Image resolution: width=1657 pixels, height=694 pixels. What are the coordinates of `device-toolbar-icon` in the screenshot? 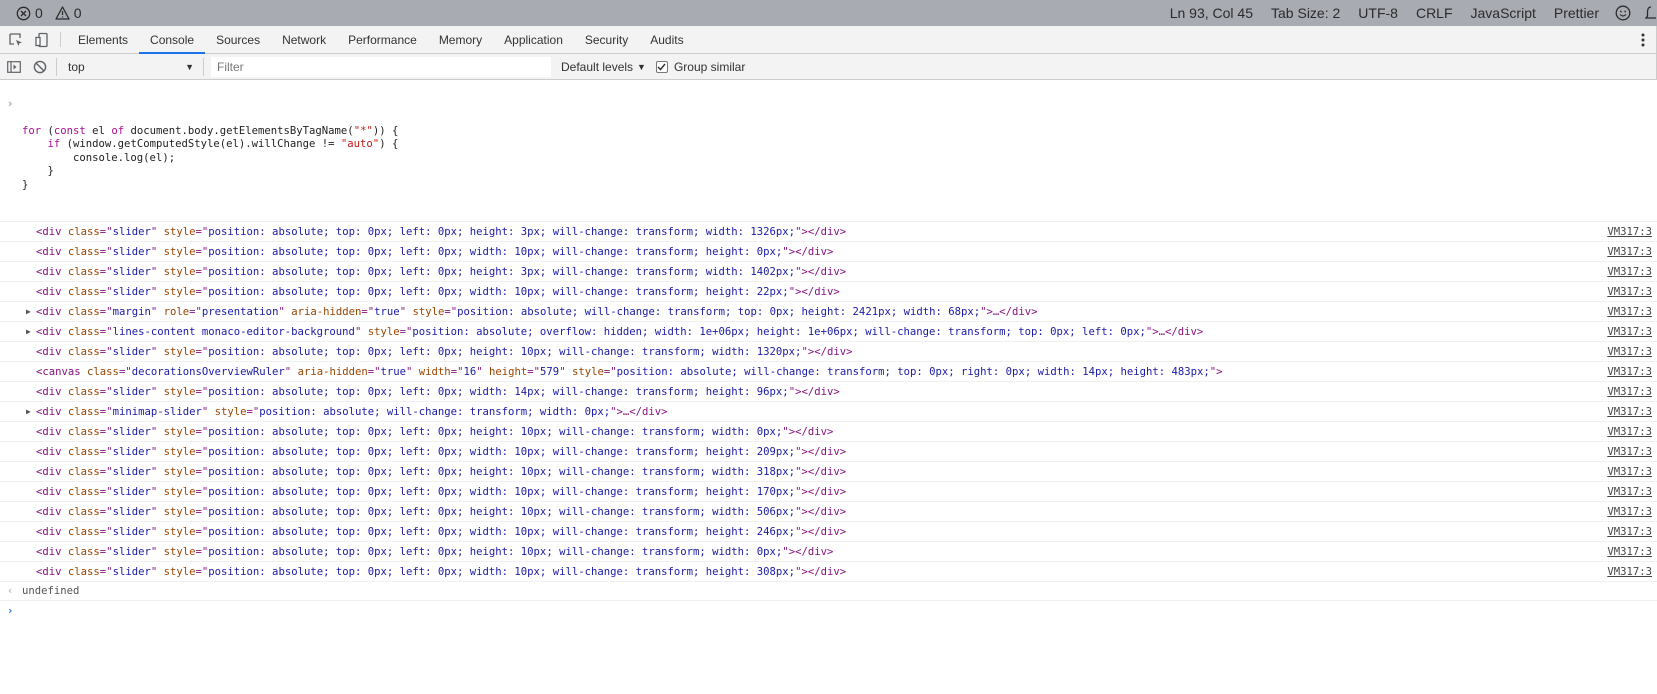 It's located at (42, 39).